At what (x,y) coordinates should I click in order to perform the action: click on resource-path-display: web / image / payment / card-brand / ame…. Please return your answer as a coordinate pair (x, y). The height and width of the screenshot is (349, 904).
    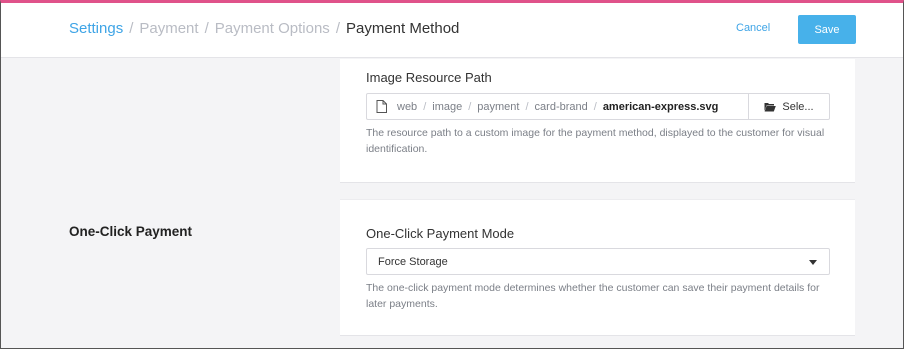
    Looking at the image, I should click on (557, 106).